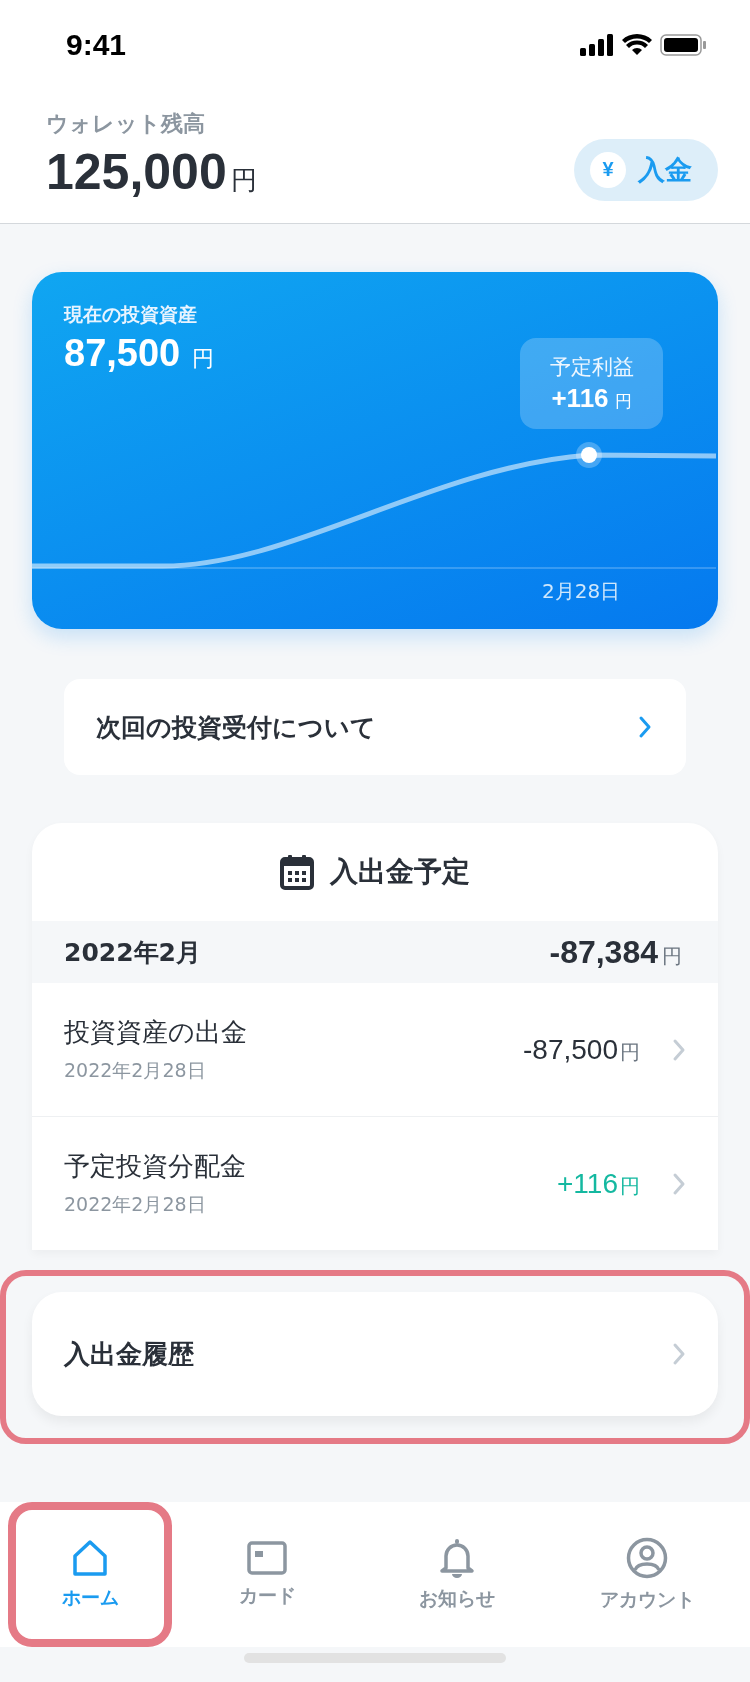  Describe the element at coordinates (126, 123) in the screenshot. I see `balance-label: ウォレット残高` at that location.